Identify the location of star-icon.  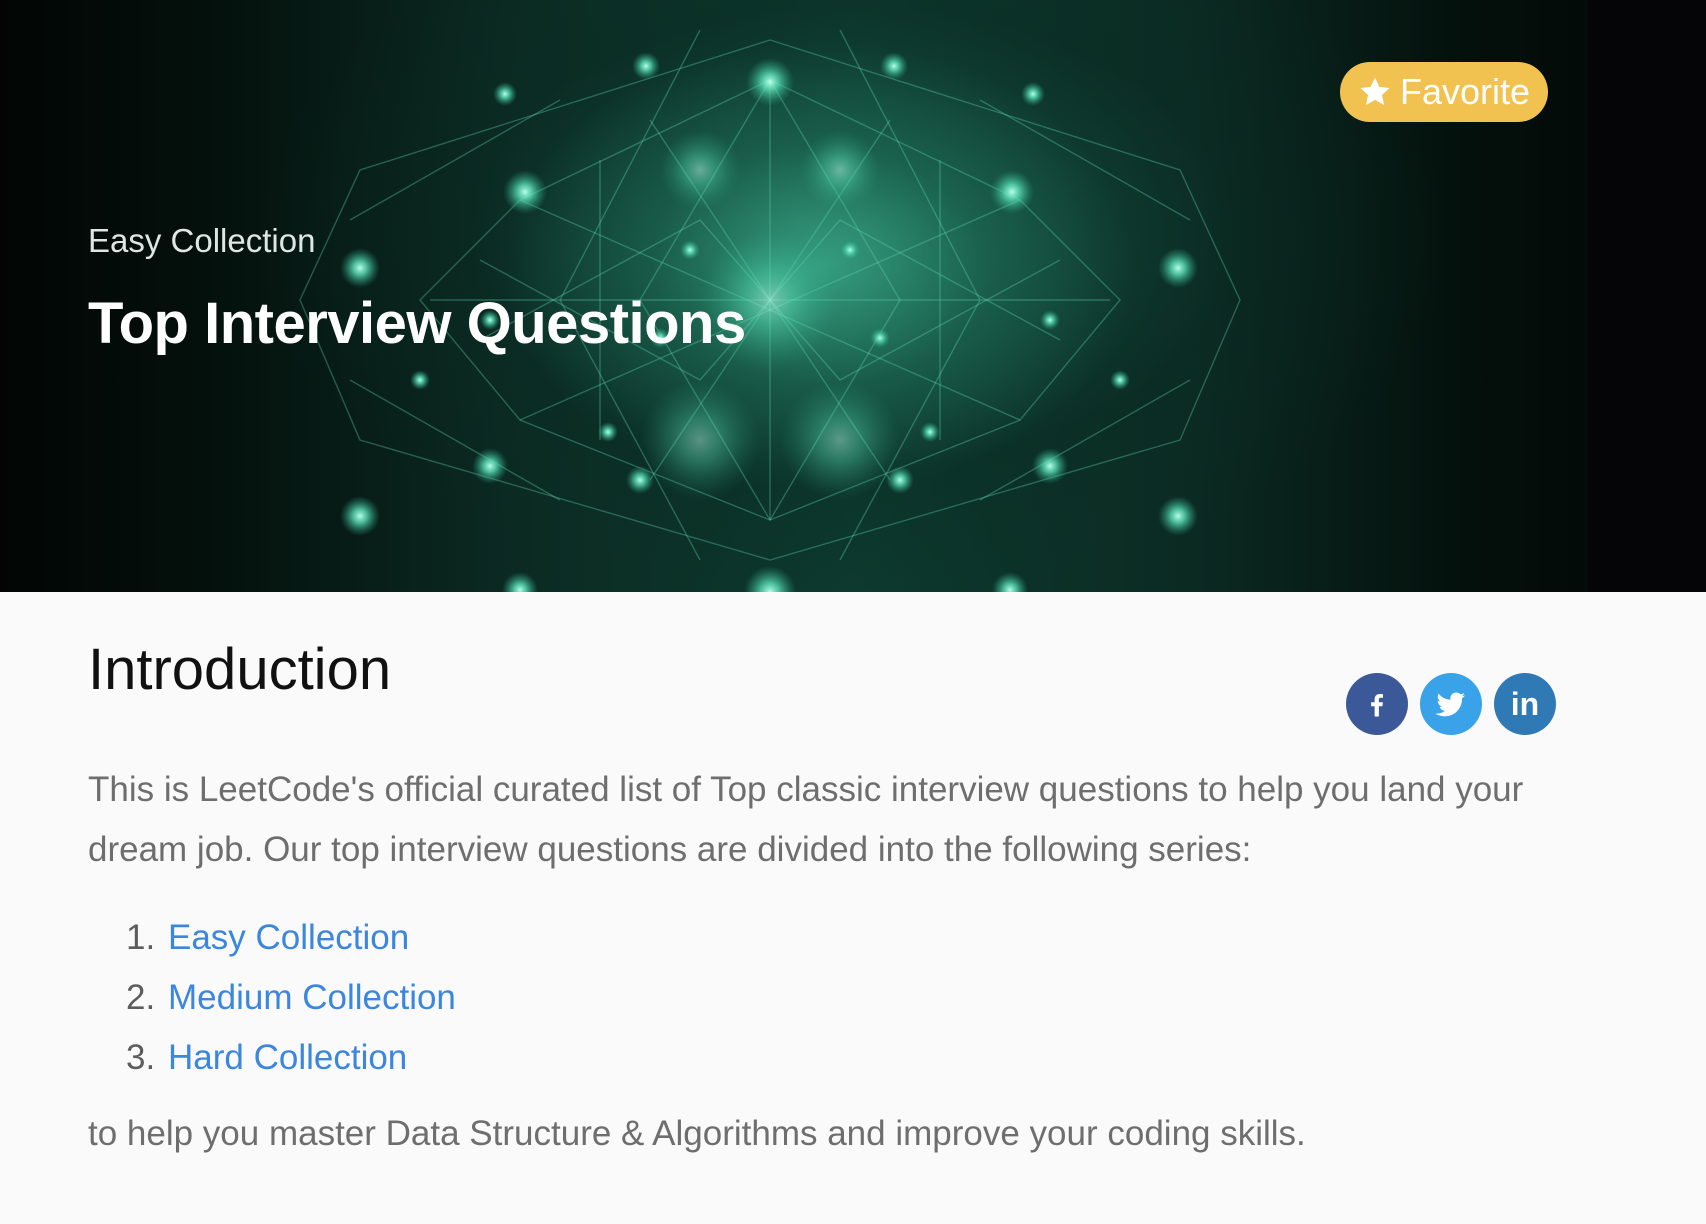
(1375, 91).